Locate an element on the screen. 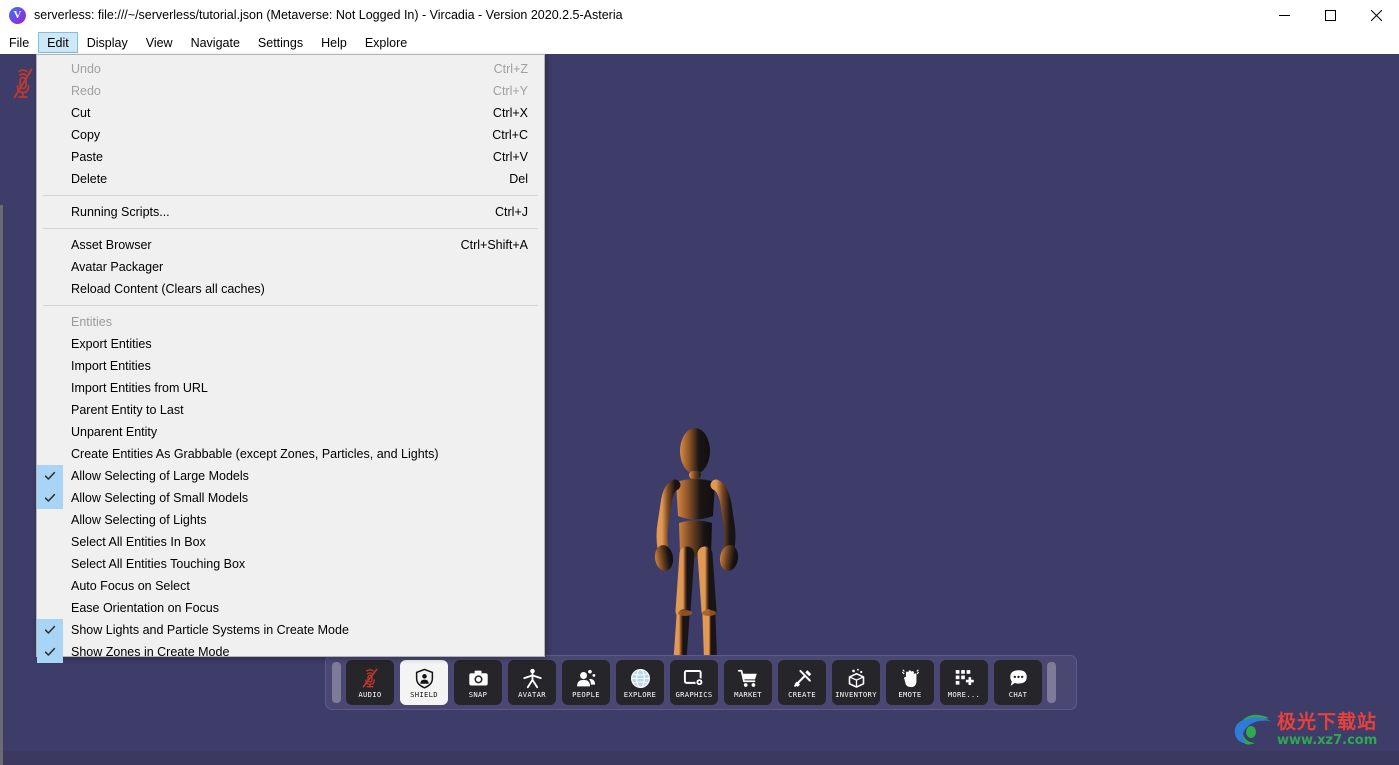 This screenshot has height=765, width=1399. menu-item-shortcut: Ctrl+X is located at coordinates (510, 113).